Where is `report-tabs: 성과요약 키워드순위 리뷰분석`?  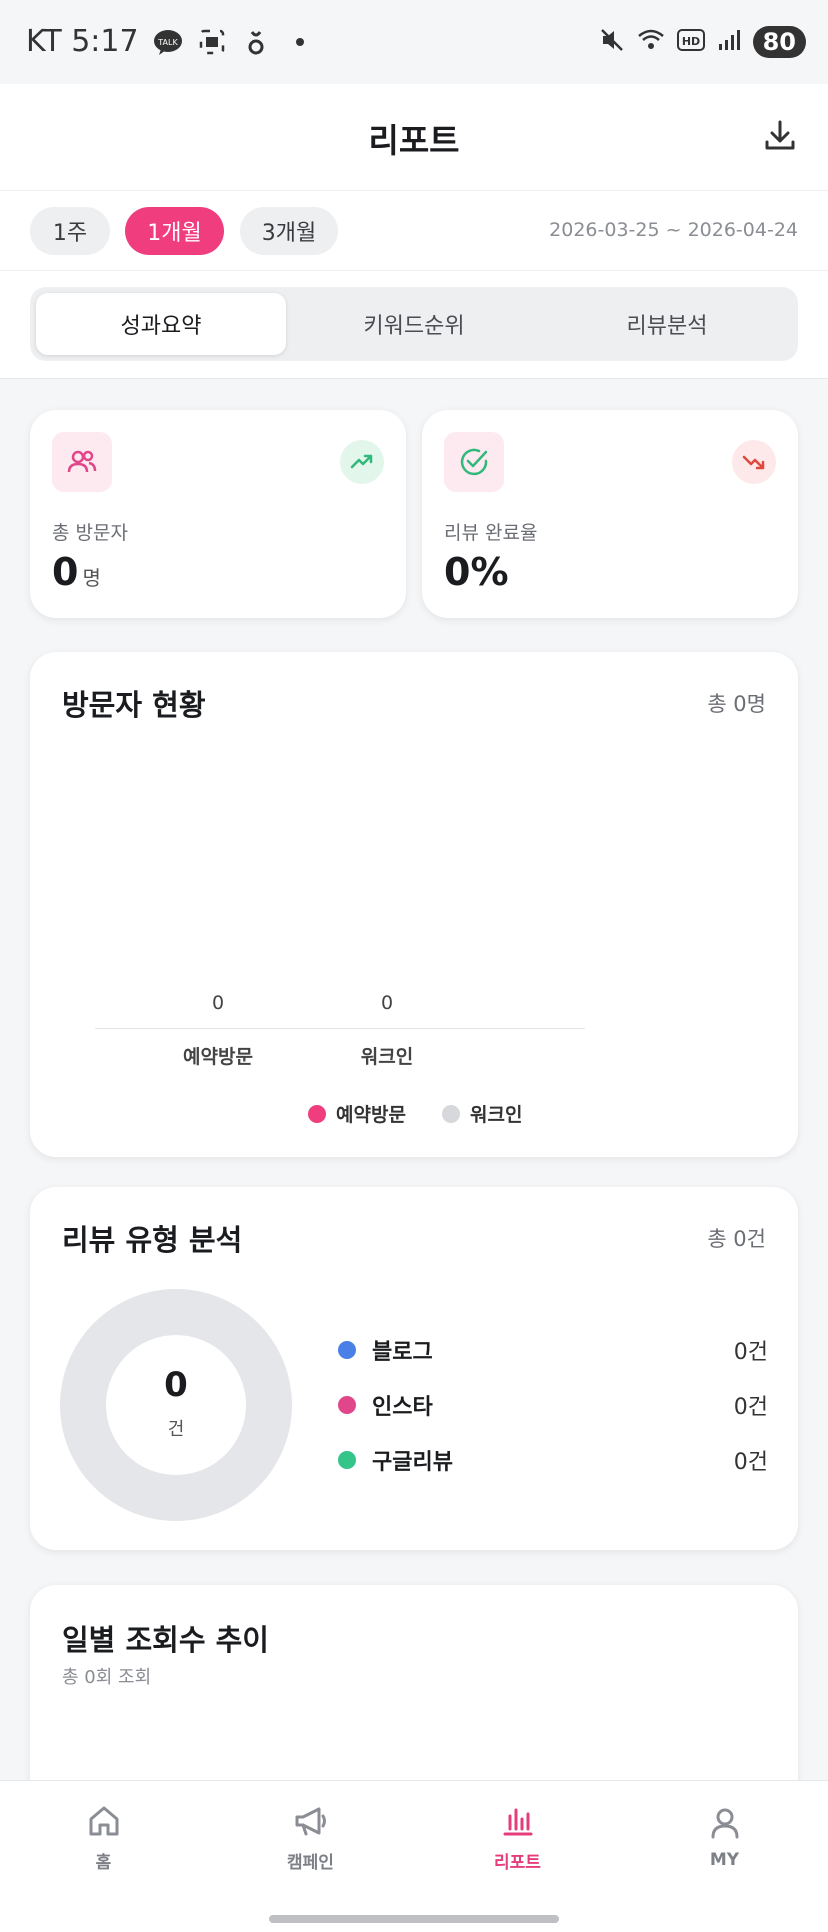 report-tabs: 성과요약 키워드순위 리뷰분석 is located at coordinates (414, 325).